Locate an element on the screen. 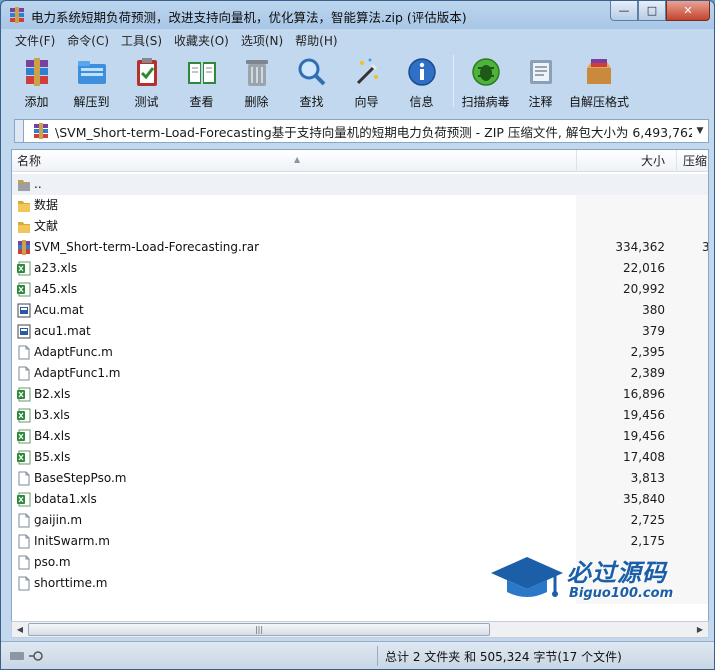 The width and height of the screenshot is (715, 670). file-row: AdaptFunc.m 2,395 is located at coordinates (360, 352).